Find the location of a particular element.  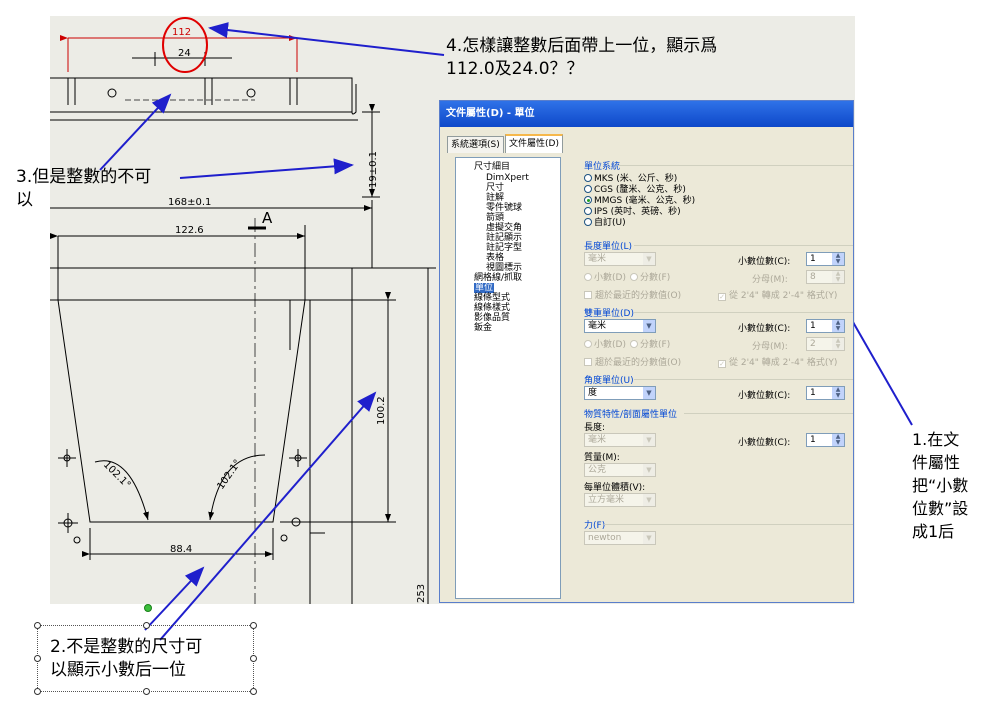

resize-handle-tl is located at coordinates (37, 625).